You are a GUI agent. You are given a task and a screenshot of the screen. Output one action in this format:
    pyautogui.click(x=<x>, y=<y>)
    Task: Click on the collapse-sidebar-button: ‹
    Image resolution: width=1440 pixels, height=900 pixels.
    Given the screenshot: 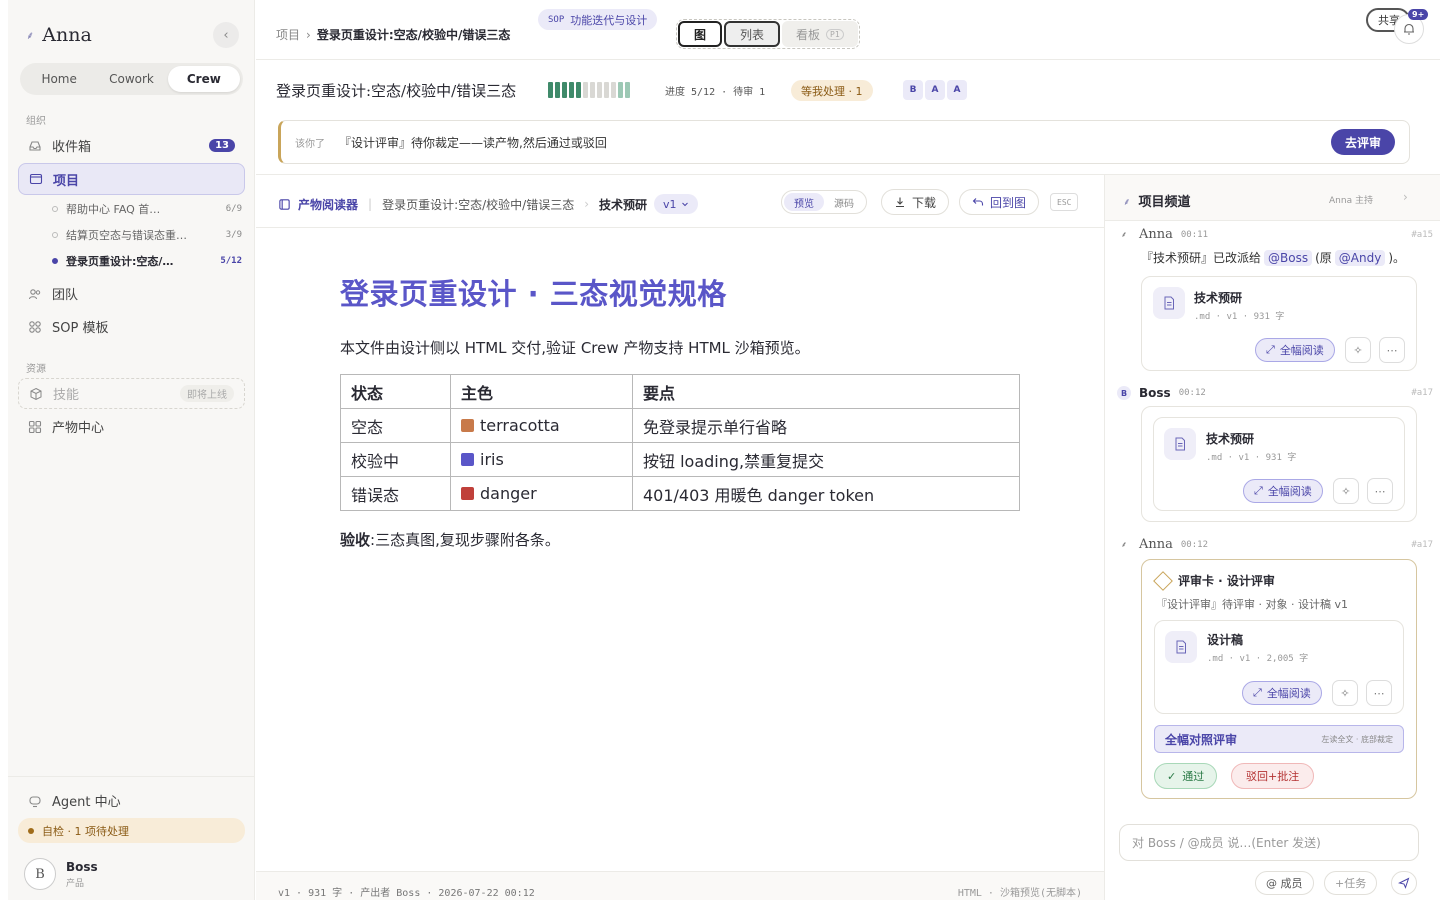 What is the action you would take?
    pyautogui.click(x=226, y=35)
    